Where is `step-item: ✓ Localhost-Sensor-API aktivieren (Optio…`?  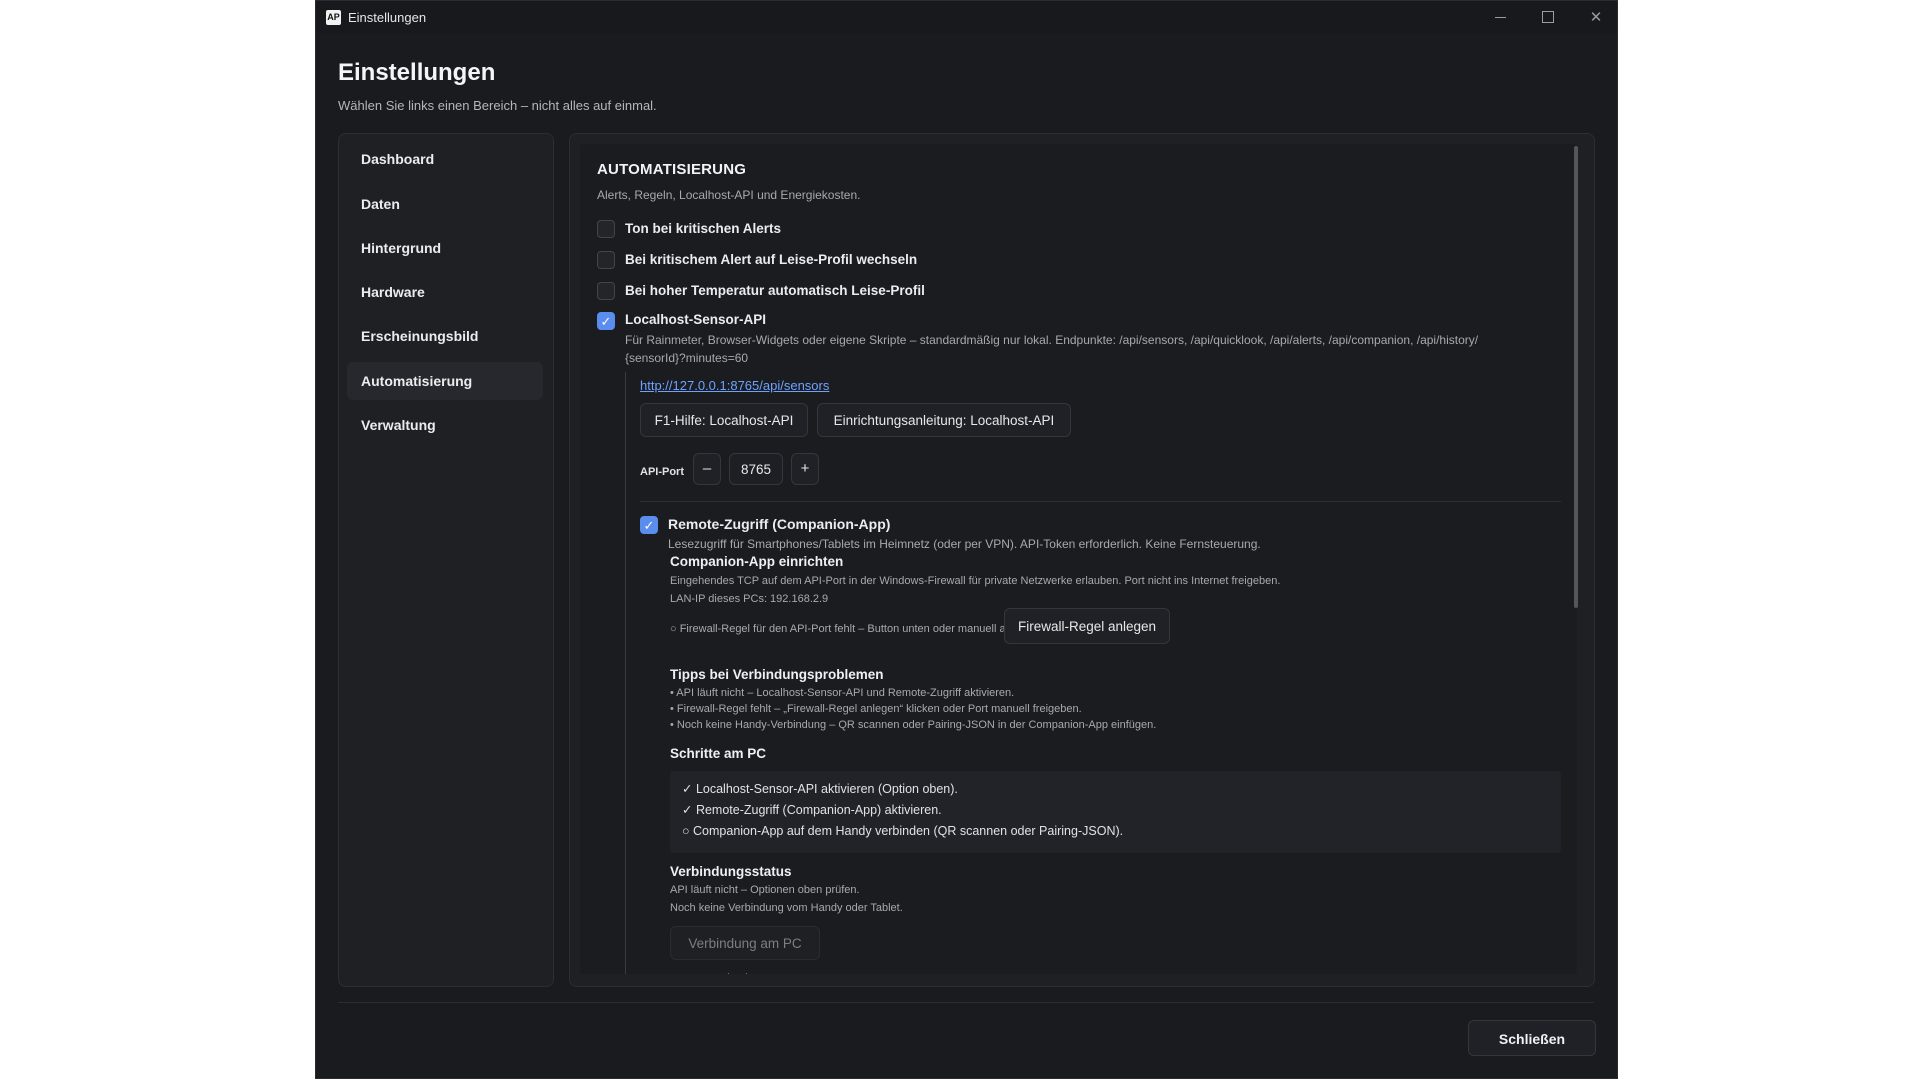 step-item: ✓ Localhost-Sensor-API aktivieren (Optio… is located at coordinates (820, 789).